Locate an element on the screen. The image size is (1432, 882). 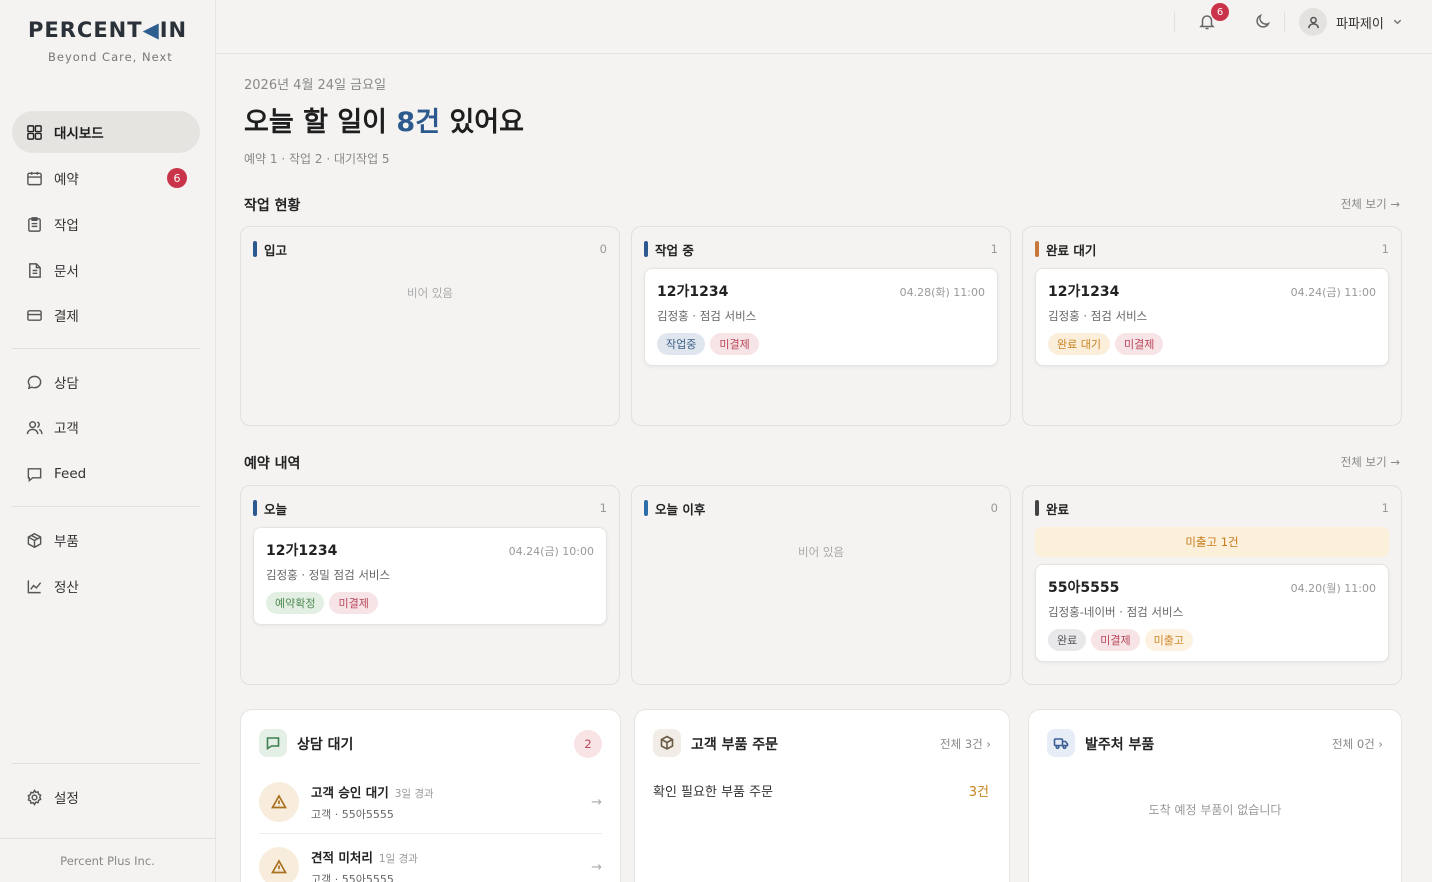
panel-title: 상담 대기 is located at coordinates (325, 745).